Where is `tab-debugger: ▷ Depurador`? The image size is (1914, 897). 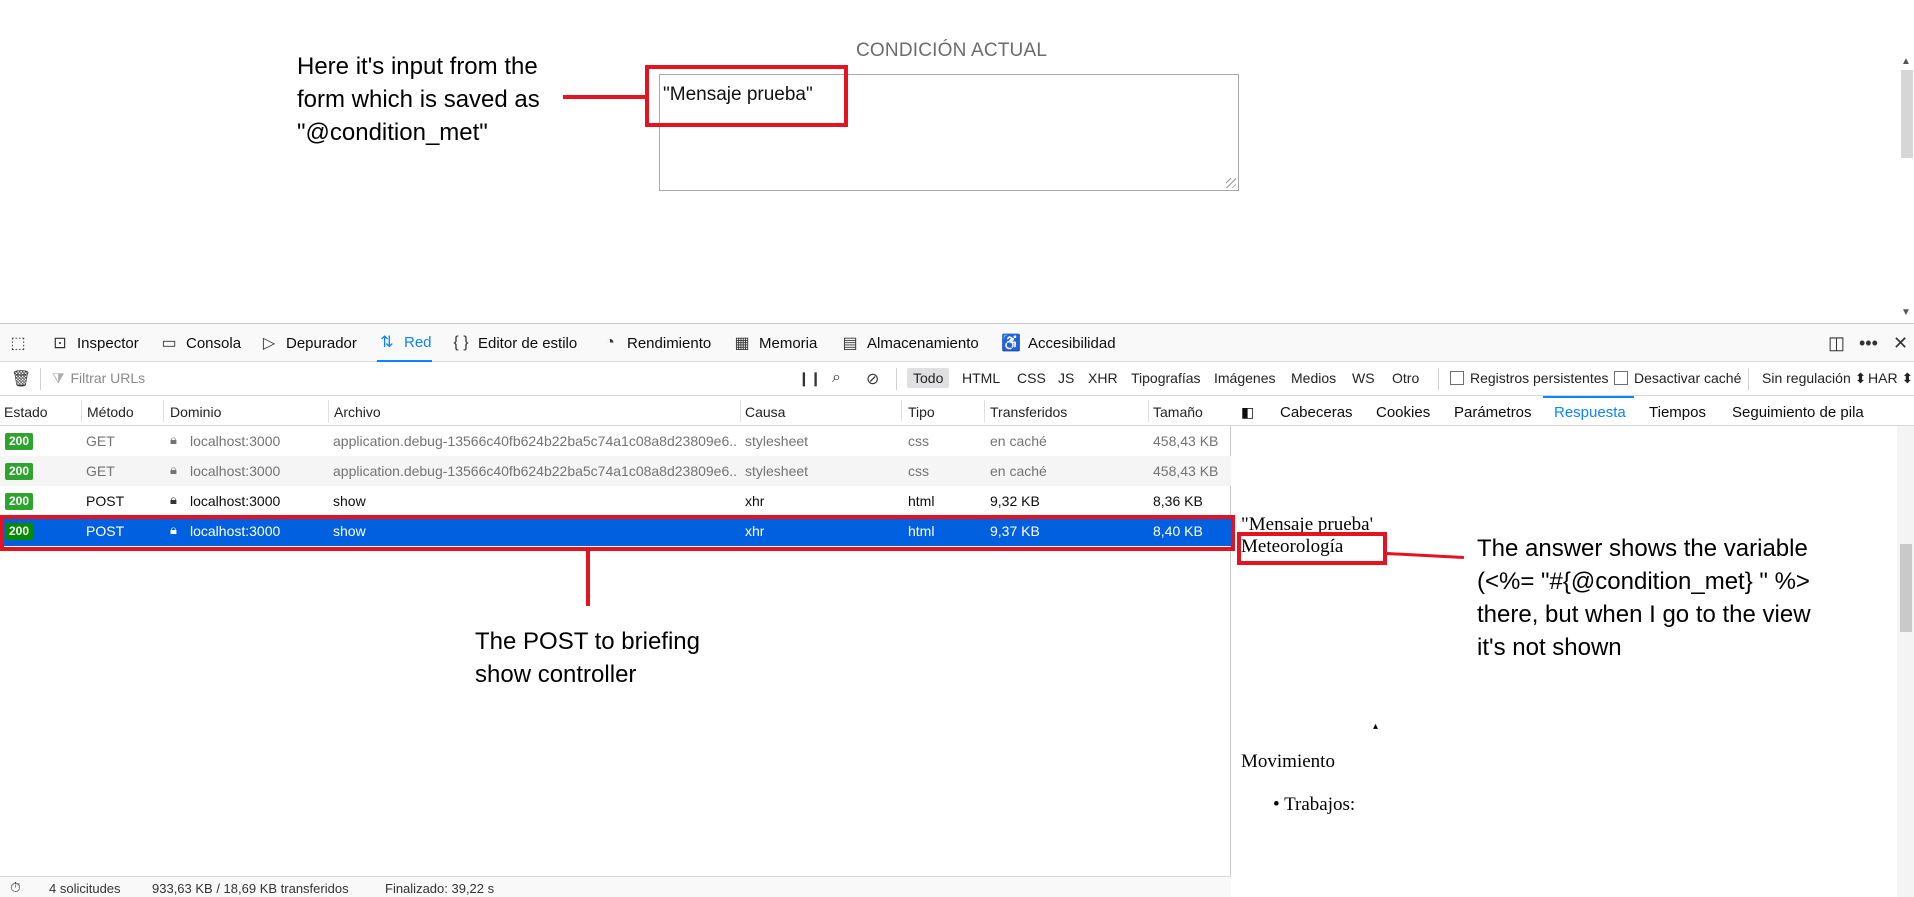
tab-debugger: ▷ Depurador is located at coordinates (308, 343).